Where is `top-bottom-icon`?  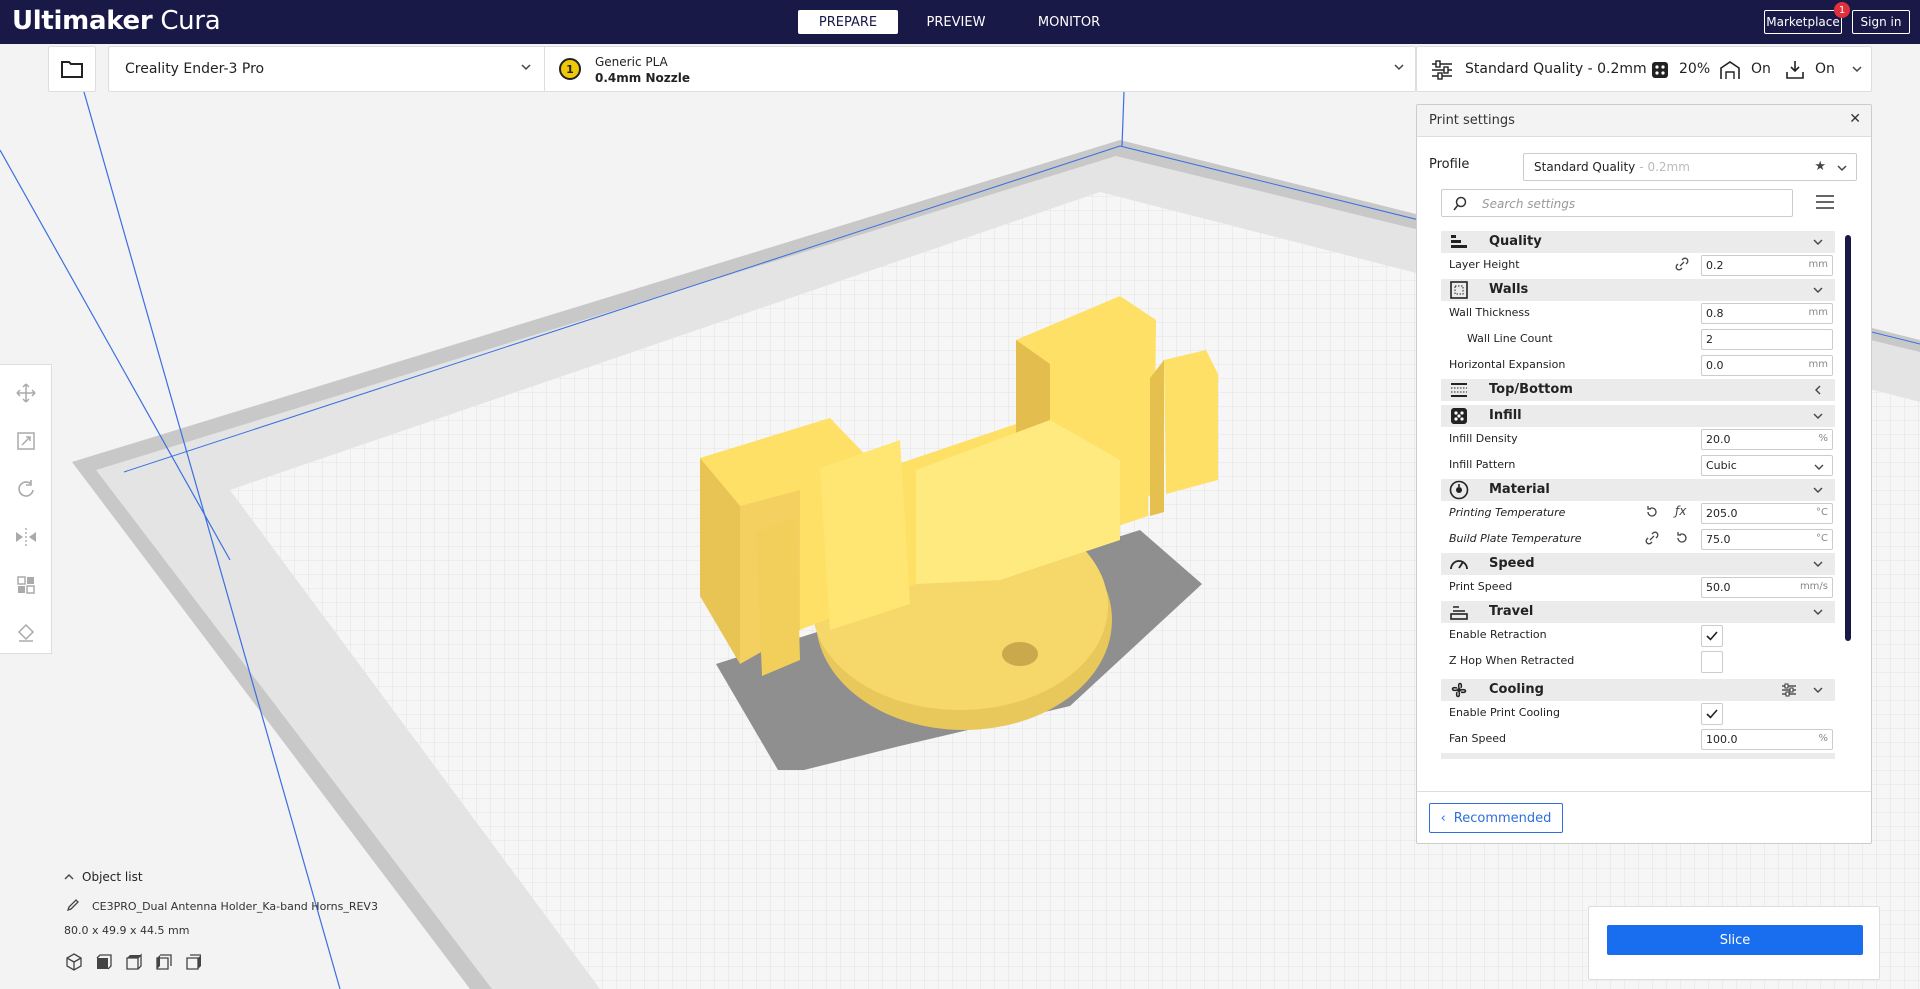 top-bottom-icon is located at coordinates (1459, 390).